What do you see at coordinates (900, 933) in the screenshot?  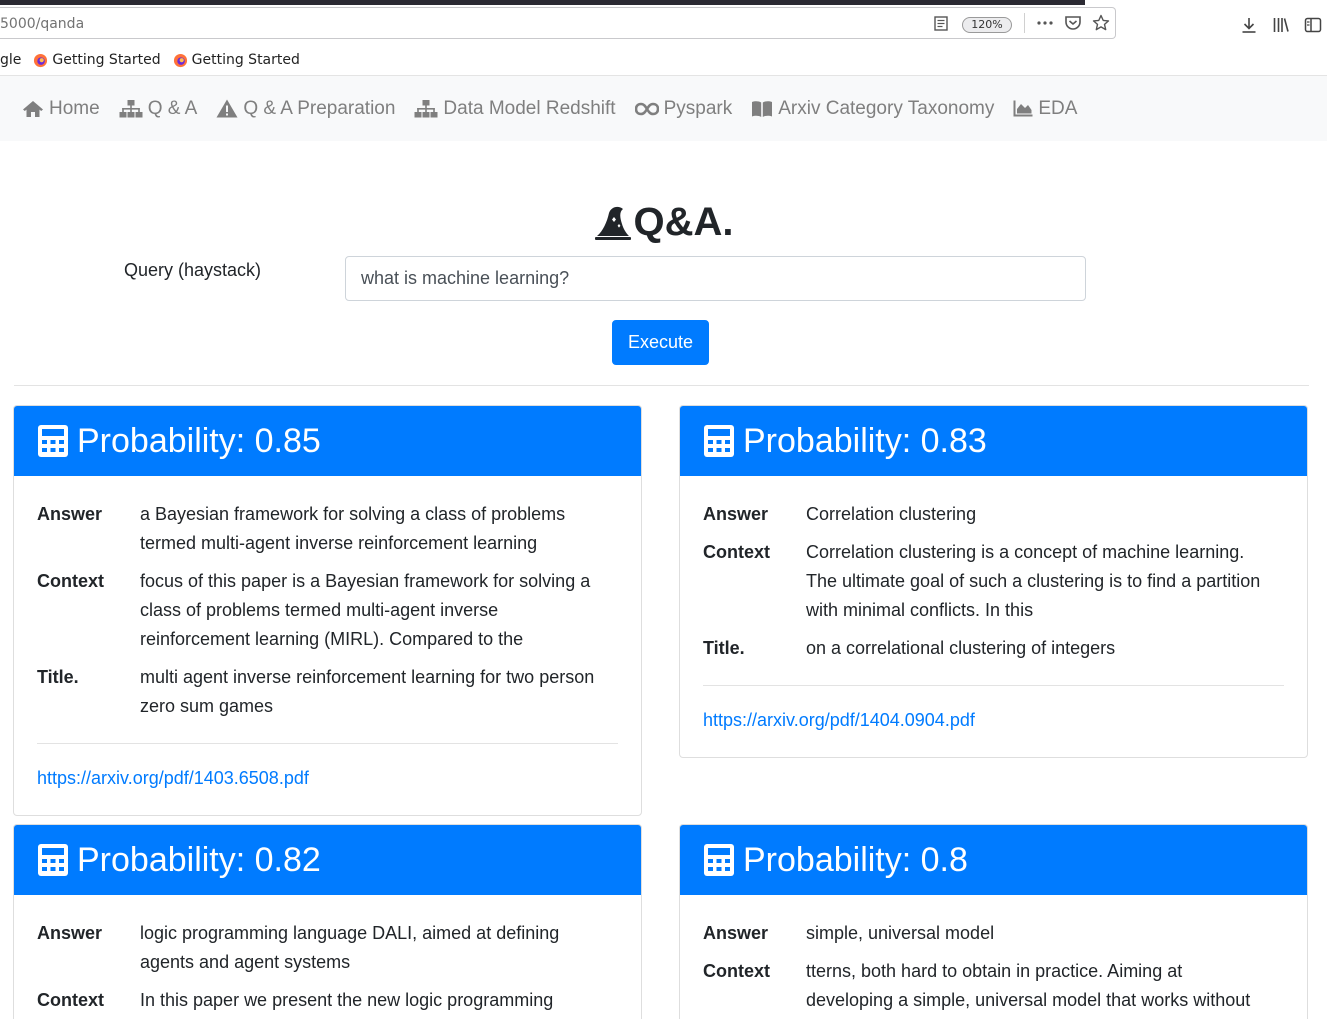 I see `answer-value: simple, universal model` at bounding box center [900, 933].